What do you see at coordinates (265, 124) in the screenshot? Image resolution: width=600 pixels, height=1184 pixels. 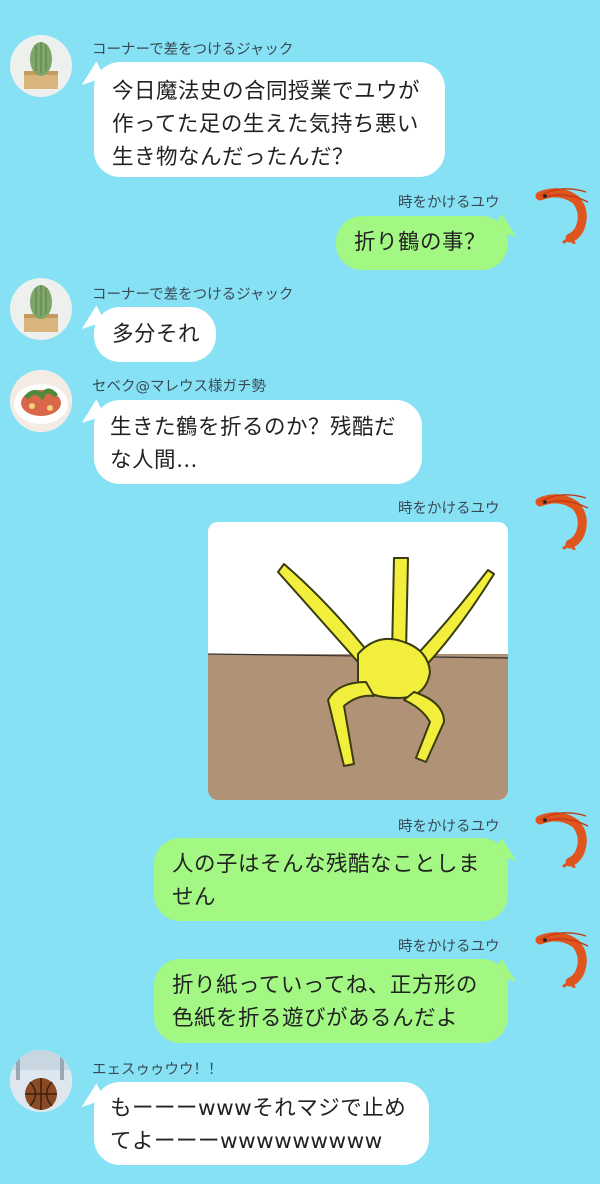 I see `message-text: 作ってた足の生えた気持ち悪い` at bounding box center [265, 124].